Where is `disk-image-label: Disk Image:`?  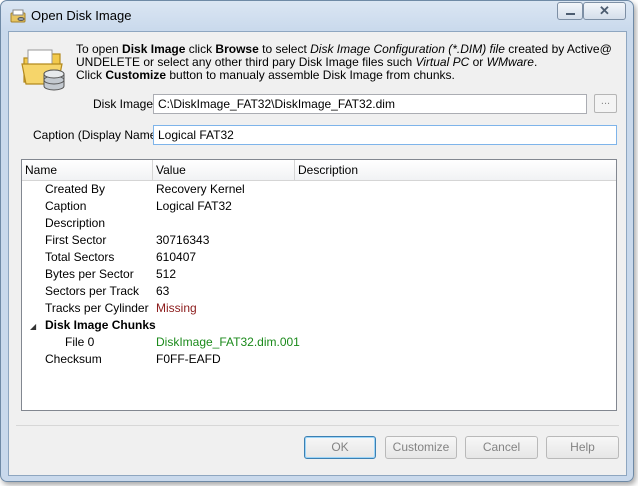
disk-image-label: Disk Image: is located at coordinates (125, 104).